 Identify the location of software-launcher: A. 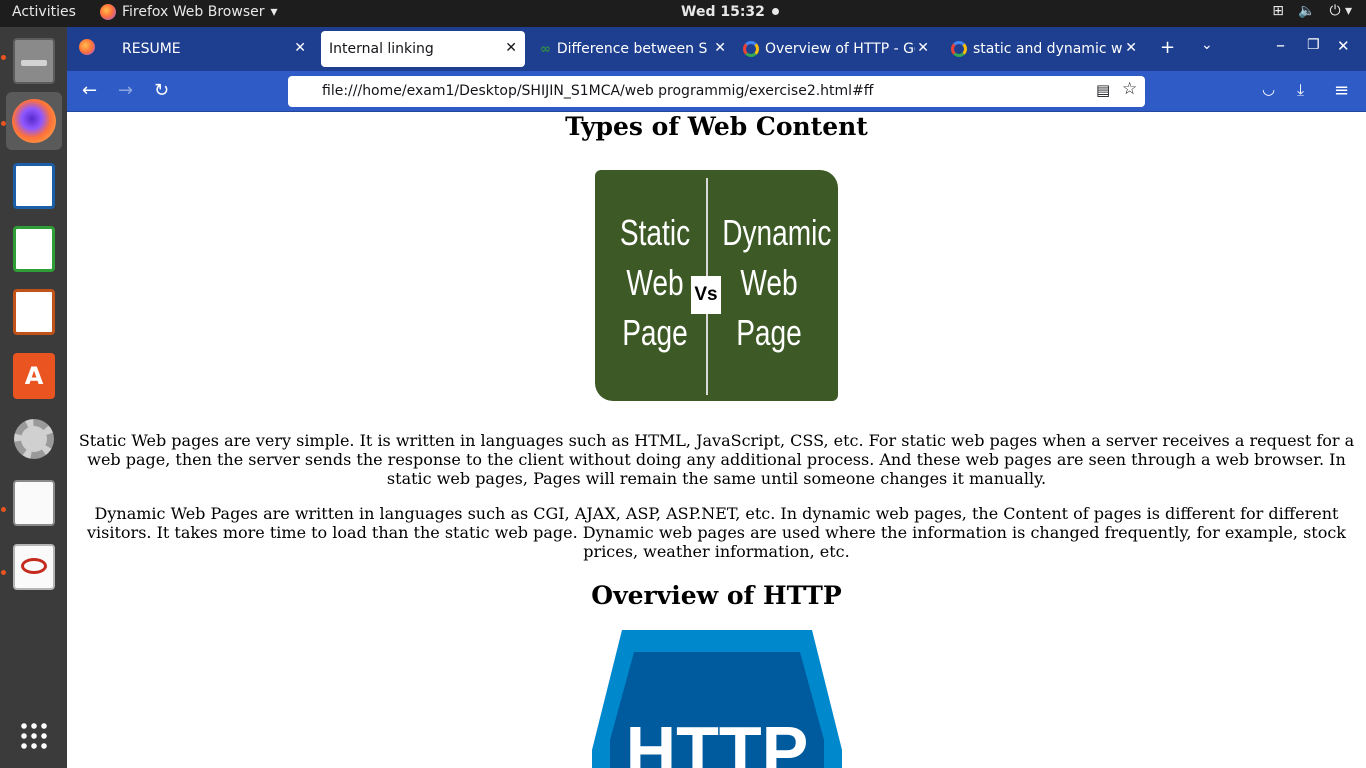
(34, 376).